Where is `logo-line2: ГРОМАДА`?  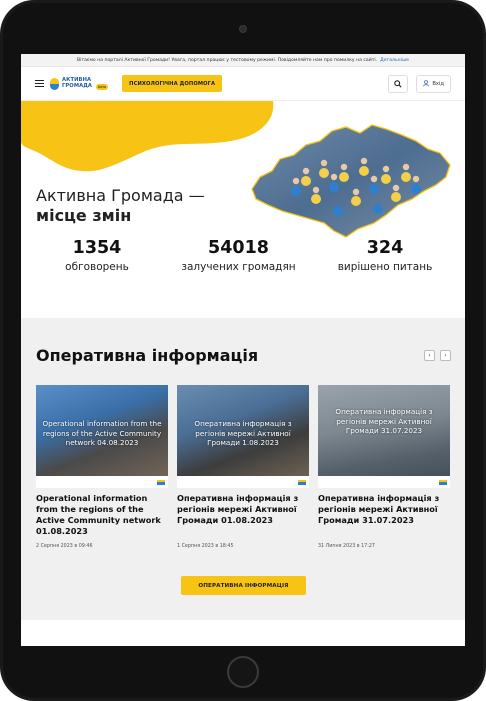 logo-line2: ГРОМАДА is located at coordinates (77, 85).